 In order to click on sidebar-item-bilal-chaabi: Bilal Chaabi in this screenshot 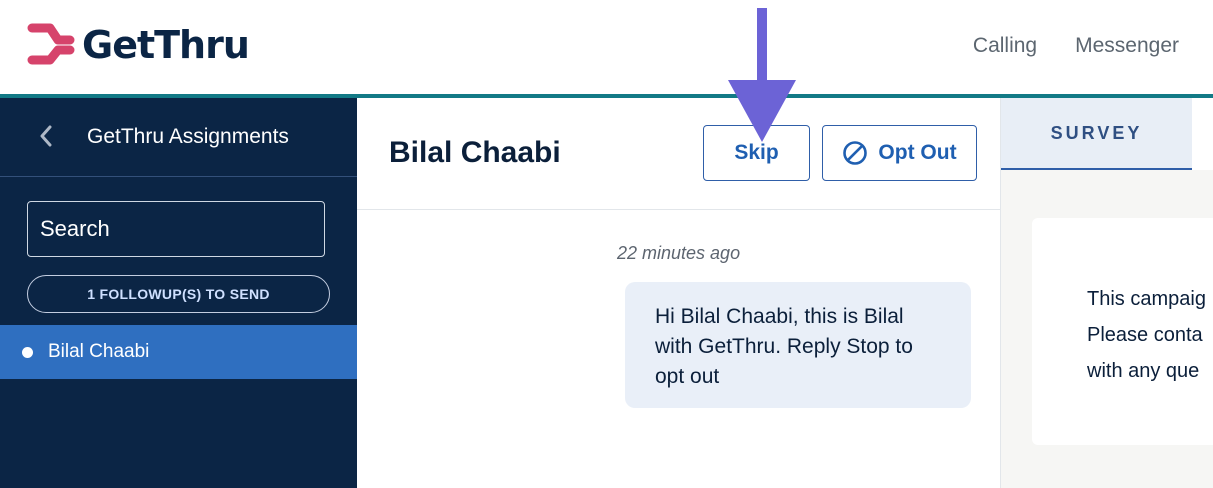, I will do `click(178, 352)`.